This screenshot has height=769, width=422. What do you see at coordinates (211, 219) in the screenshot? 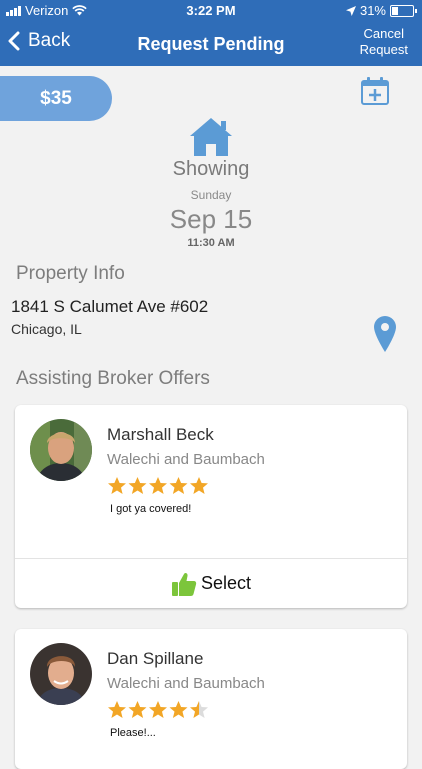
I see `request-date: Sep 15` at bounding box center [211, 219].